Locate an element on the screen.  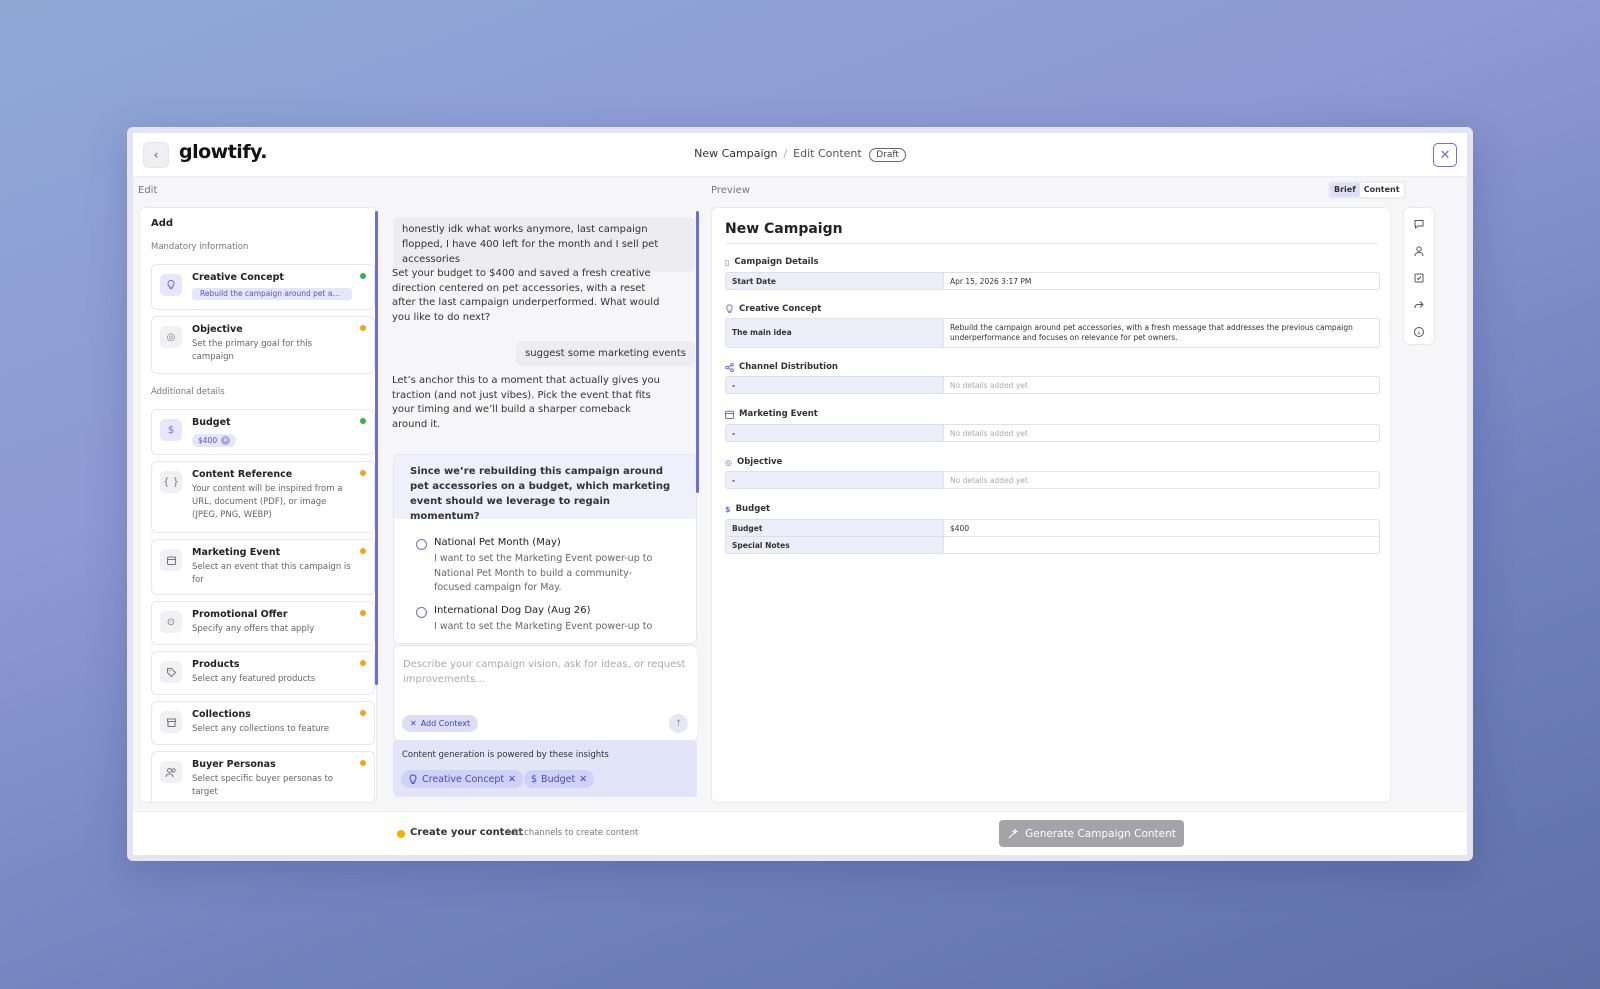
sidebar-item-label: Buyer Personas is located at coordinates (234, 764).